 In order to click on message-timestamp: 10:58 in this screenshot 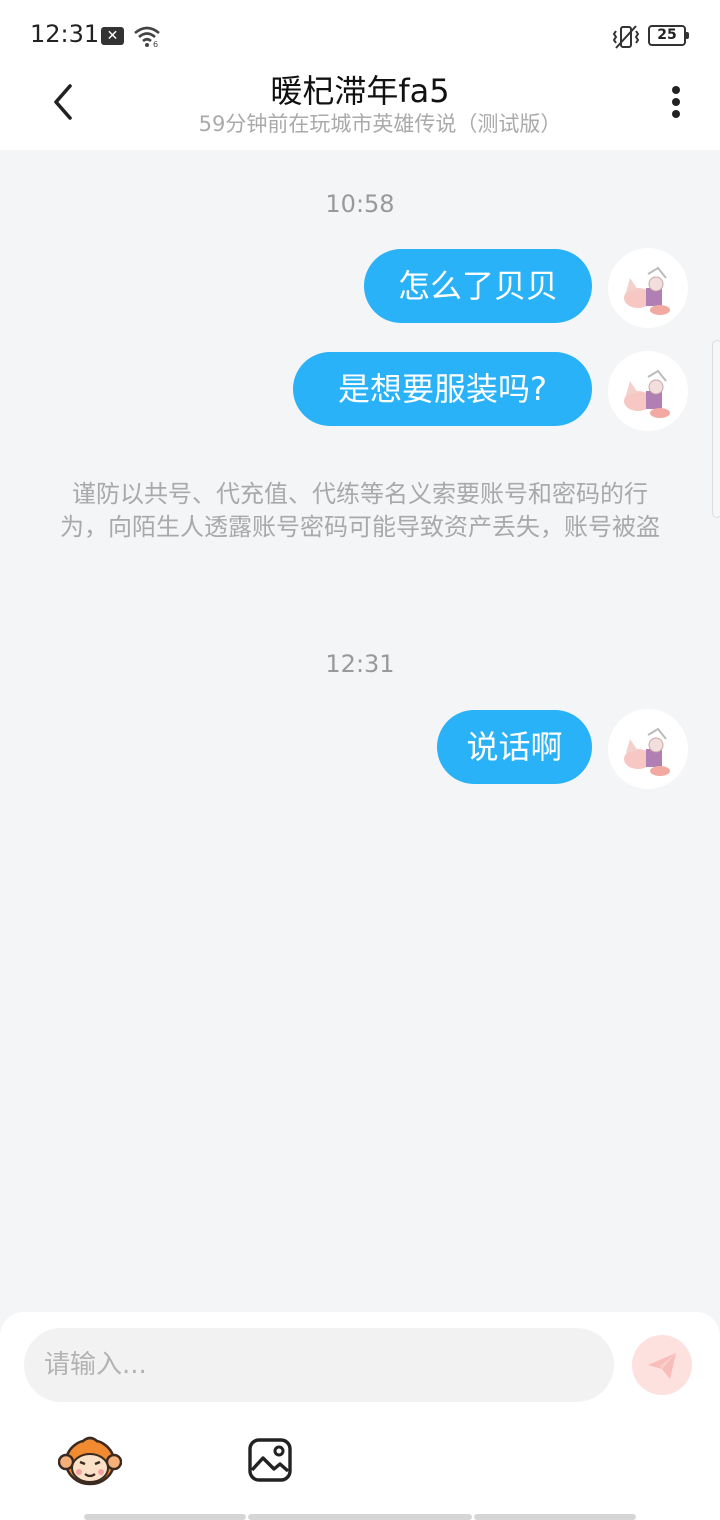, I will do `click(360, 204)`.